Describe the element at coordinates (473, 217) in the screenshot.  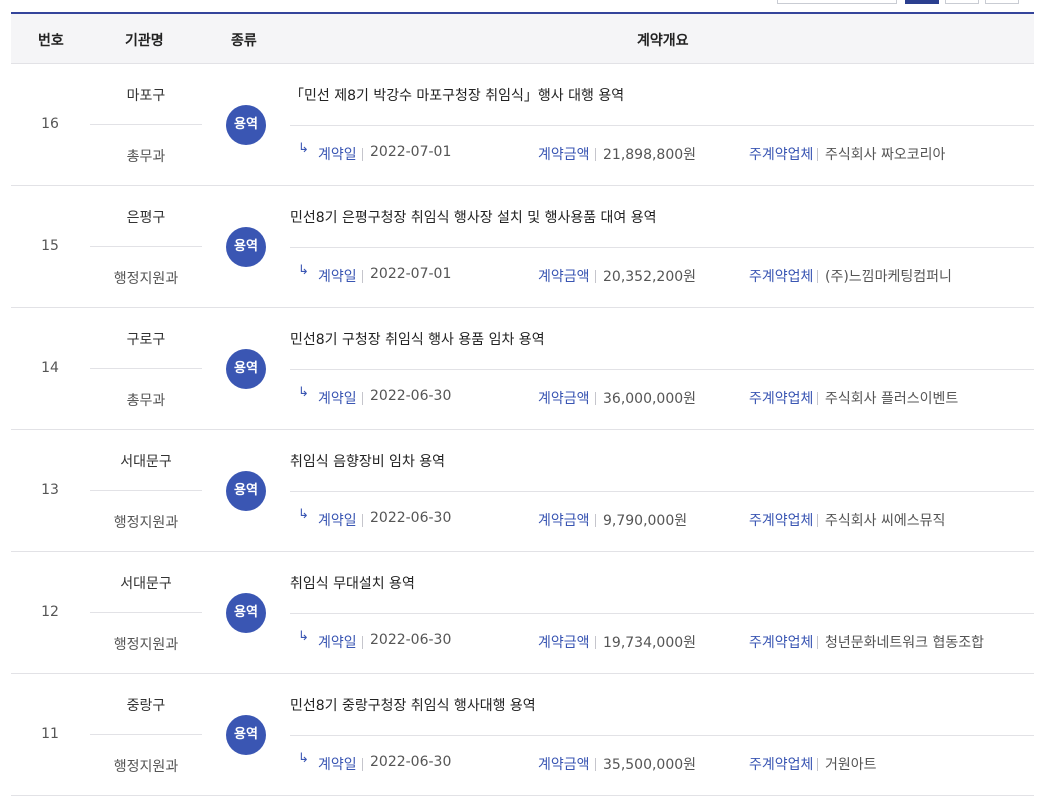
I see `contract-title-link: 민선8기 은평구청장 취임식 행사장 설치 및 행사용품 대여 용역` at that location.